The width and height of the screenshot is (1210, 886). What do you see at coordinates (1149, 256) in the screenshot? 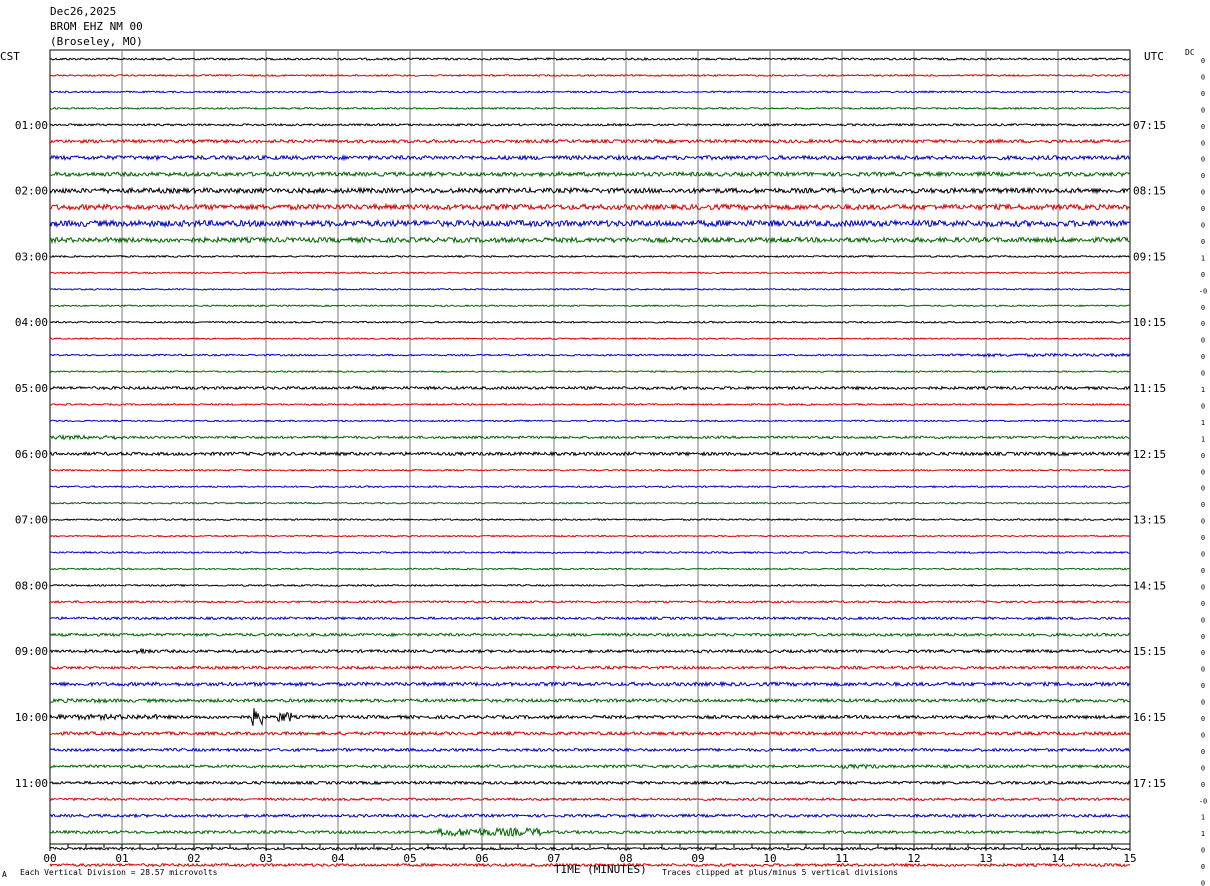
I see `right-hour-label: 09:15` at bounding box center [1149, 256].